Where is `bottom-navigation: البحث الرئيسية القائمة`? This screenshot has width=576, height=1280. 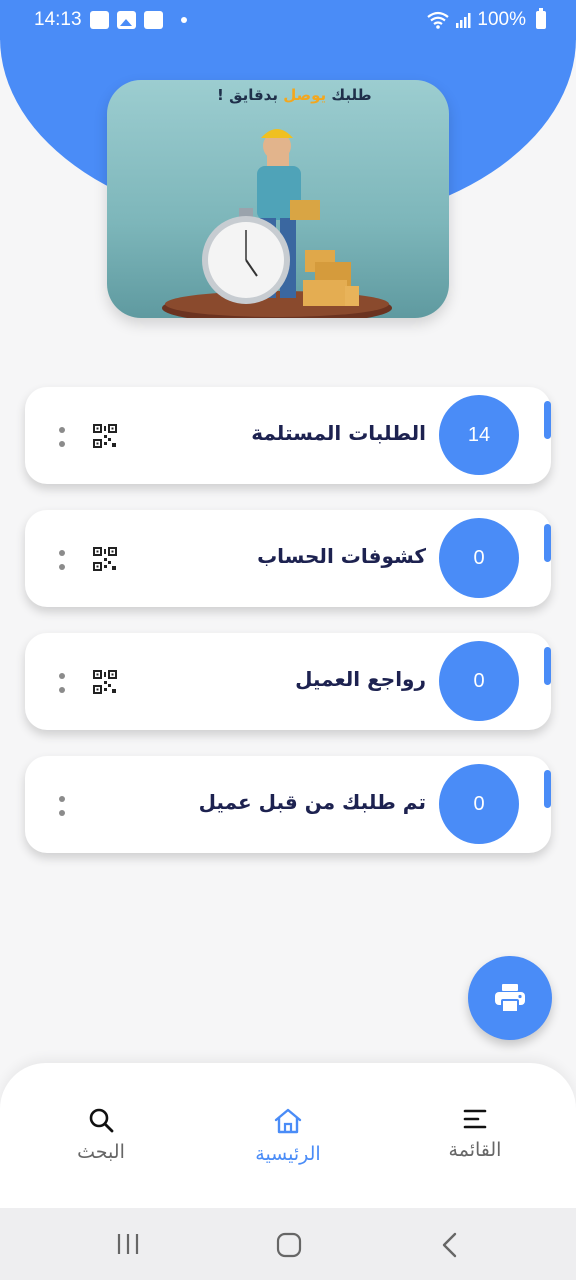 bottom-navigation: البحث الرئيسية القائمة is located at coordinates (288, 1135).